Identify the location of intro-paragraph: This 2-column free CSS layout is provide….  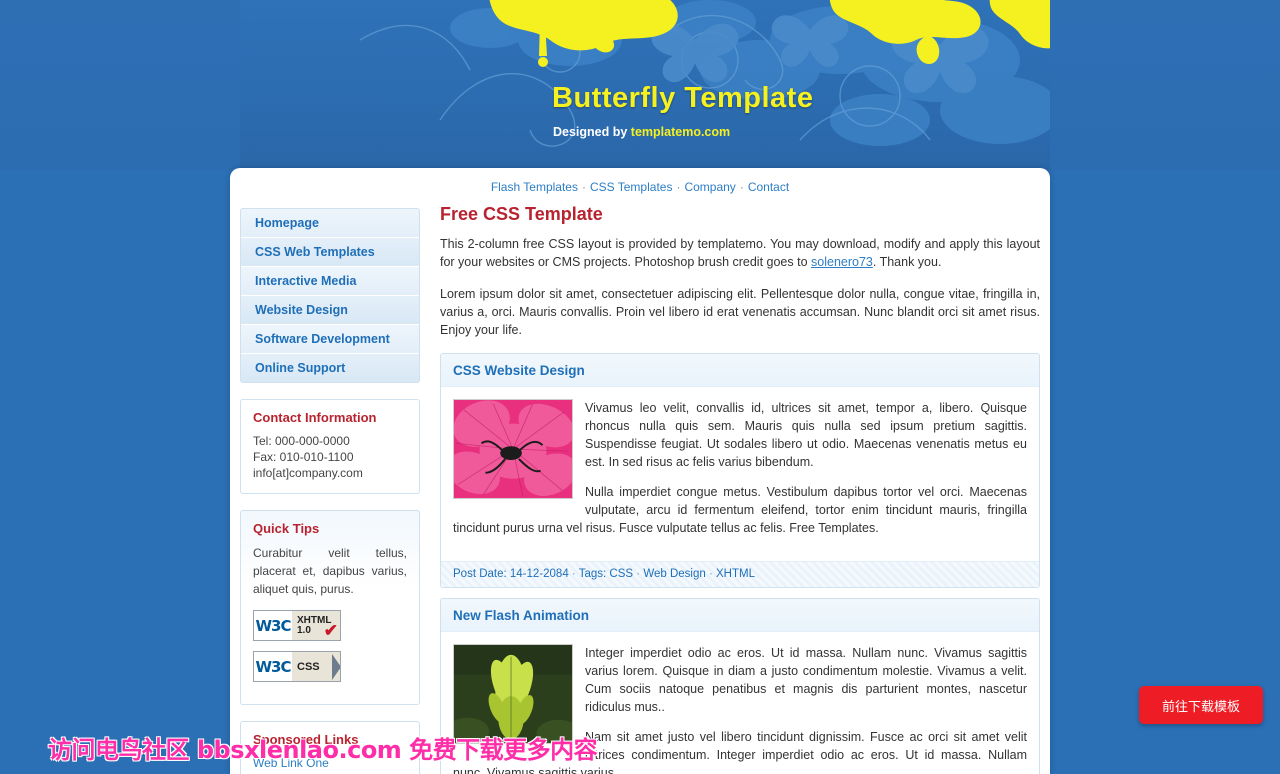
(740, 253).